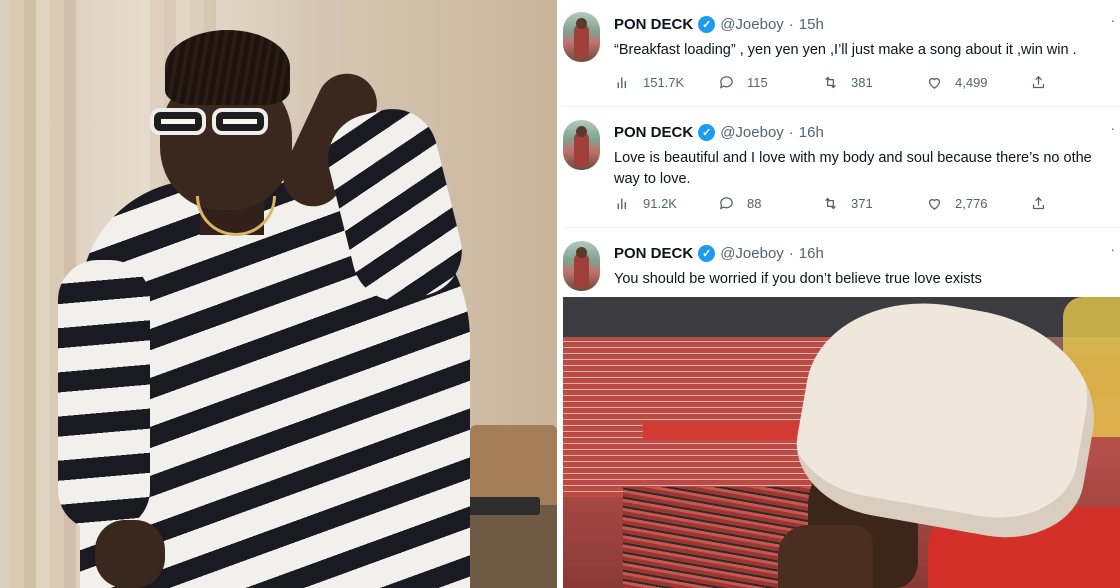 The width and height of the screenshot is (1120, 588). I want to click on chair, so click(513, 465).